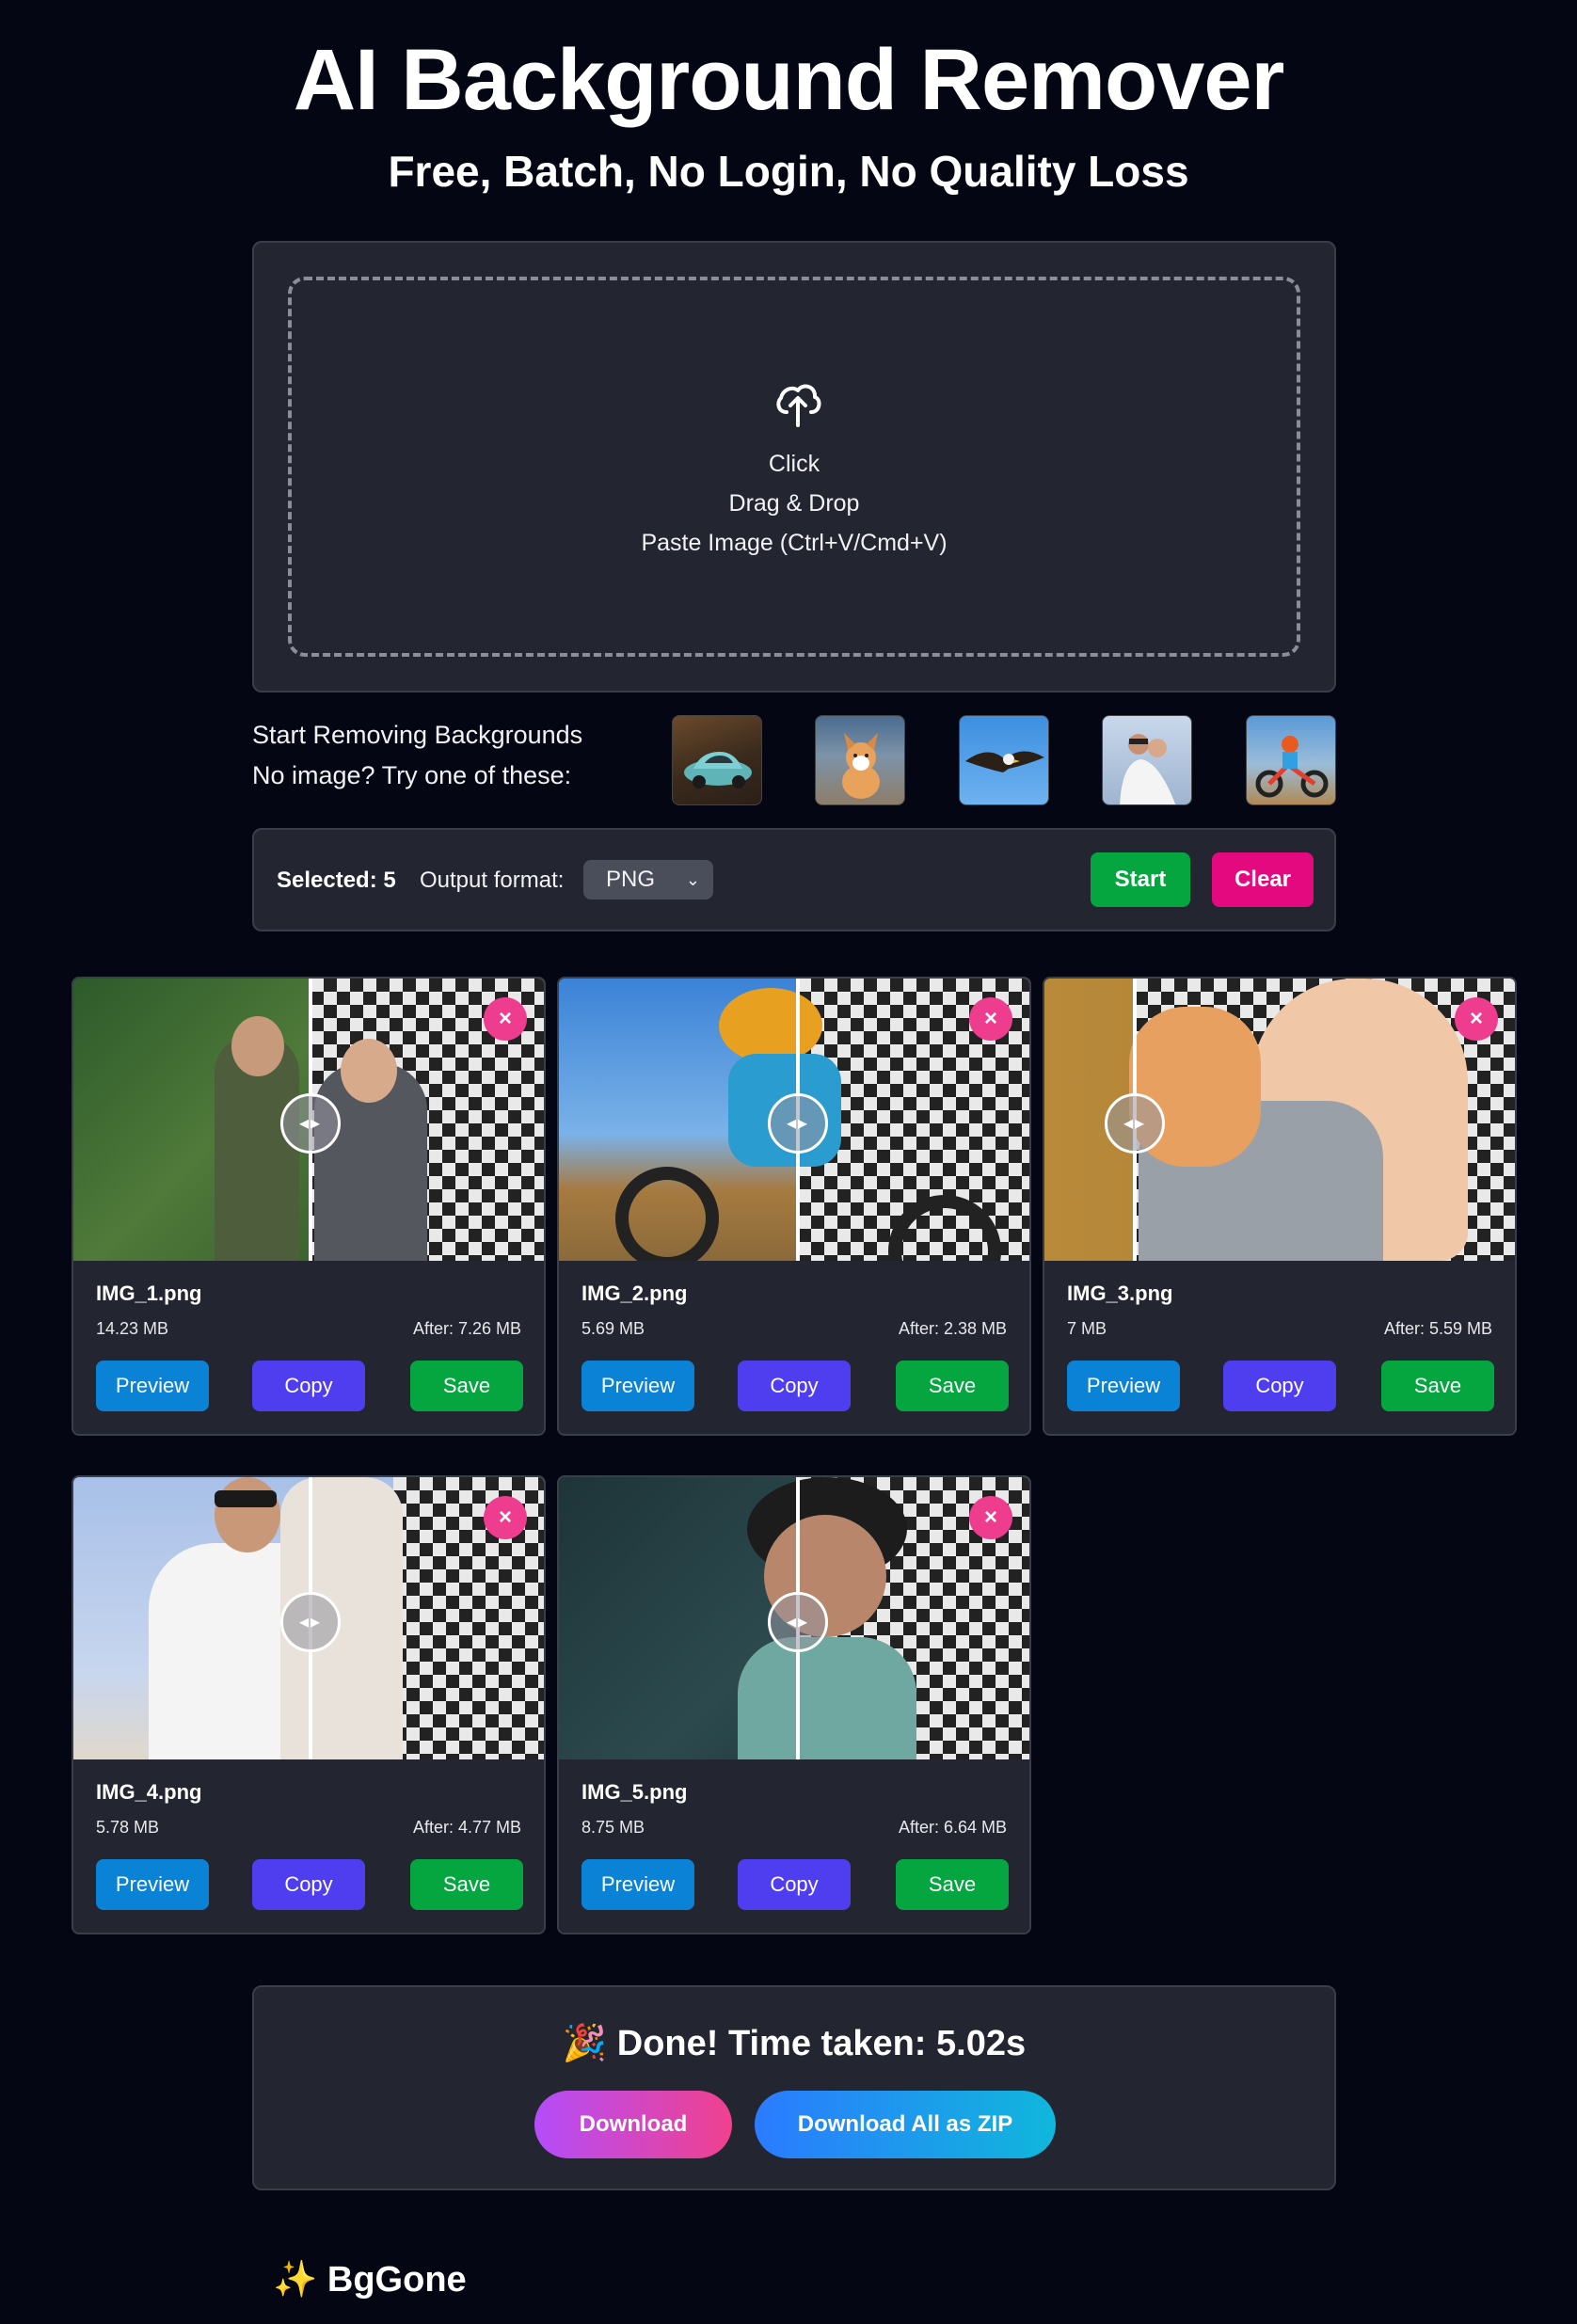 The height and width of the screenshot is (2324, 1577). What do you see at coordinates (798, 405) in the screenshot?
I see `cloud-upload-icon` at bounding box center [798, 405].